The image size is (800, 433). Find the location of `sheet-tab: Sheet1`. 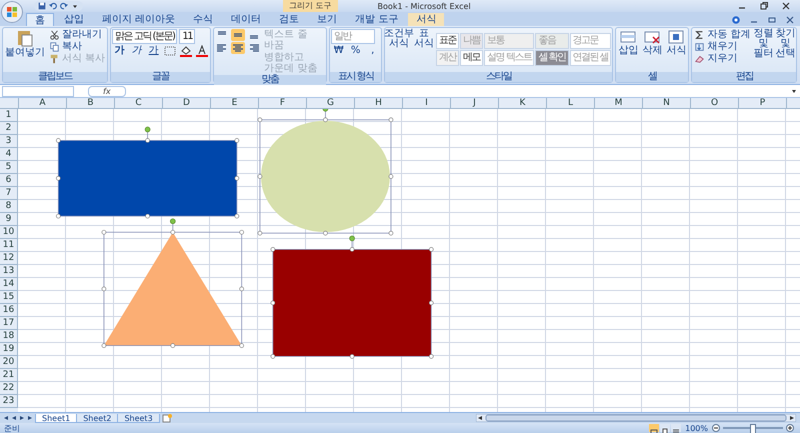

sheet-tab: Sheet1 is located at coordinates (56, 418).